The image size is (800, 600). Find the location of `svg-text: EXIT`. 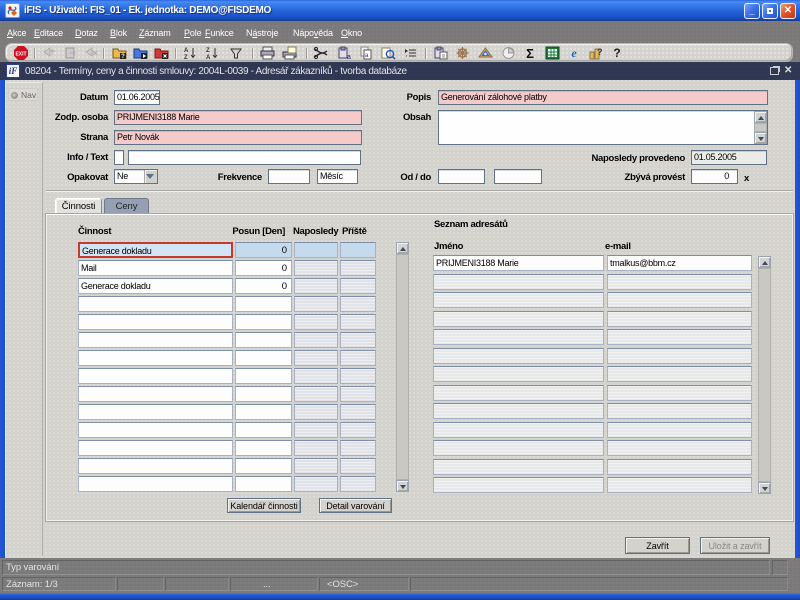

svg-text: EXIT is located at coordinates (20, 55).